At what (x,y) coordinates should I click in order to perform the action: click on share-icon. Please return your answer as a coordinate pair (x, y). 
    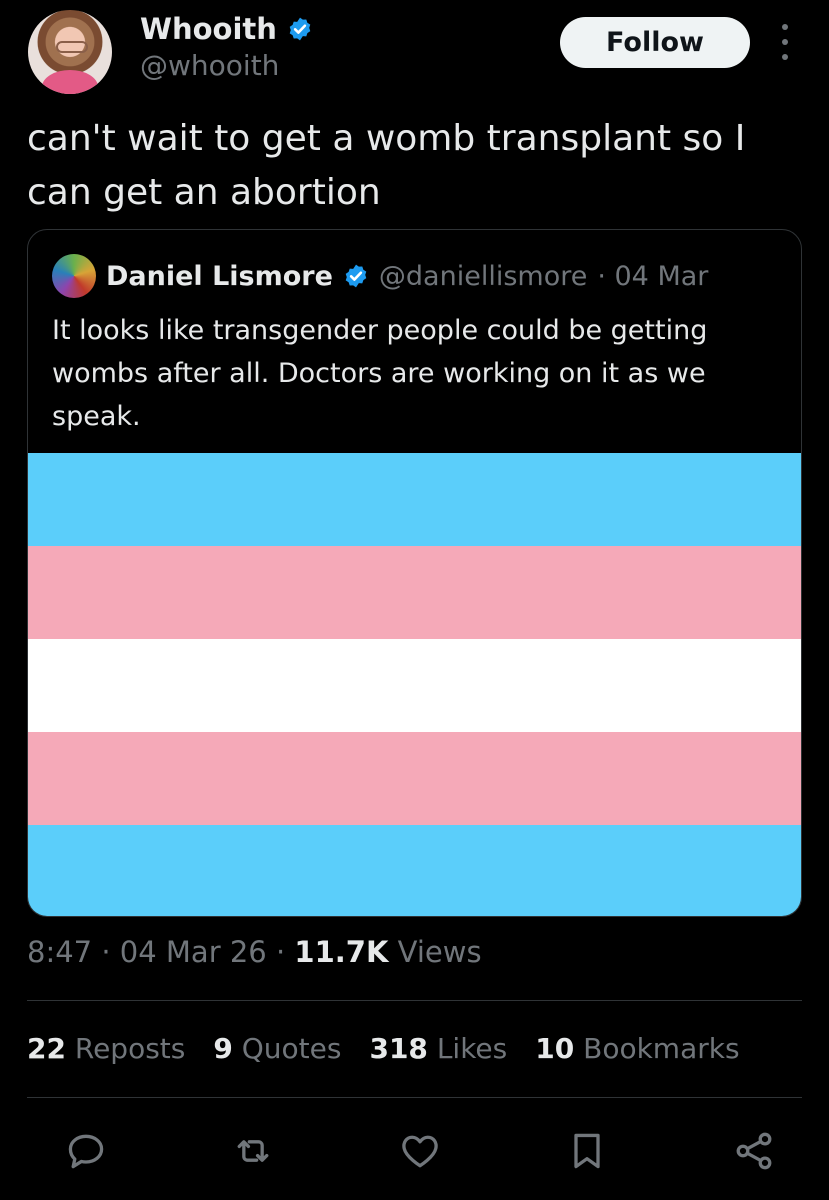
    Looking at the image, I should click on (754, 1151).